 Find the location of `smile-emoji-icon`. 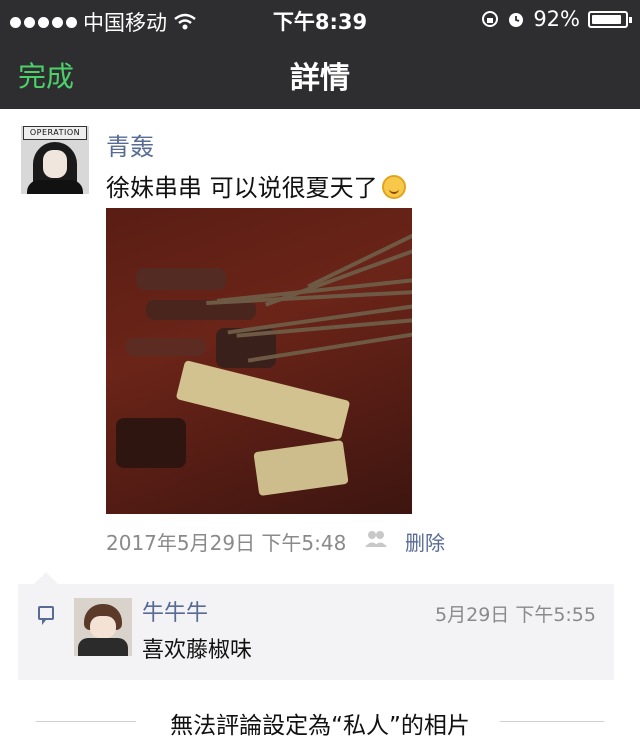

smile-emoji-icon is located at coordinates (393, 187).